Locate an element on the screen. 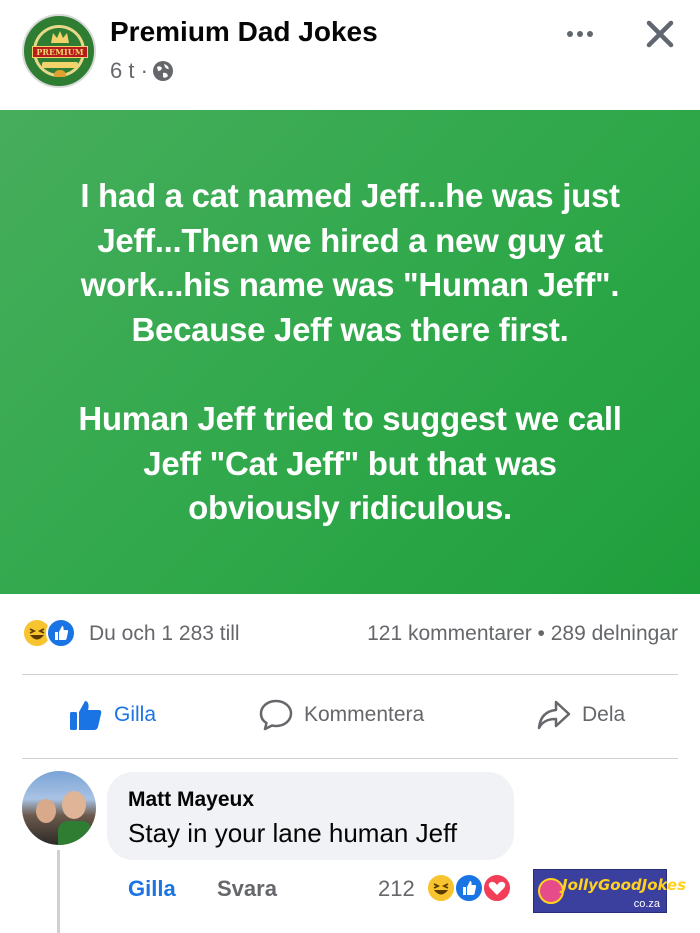 The width and height of the screenshot is (700, 933). more-options-button is located at coordinates (580, 34).